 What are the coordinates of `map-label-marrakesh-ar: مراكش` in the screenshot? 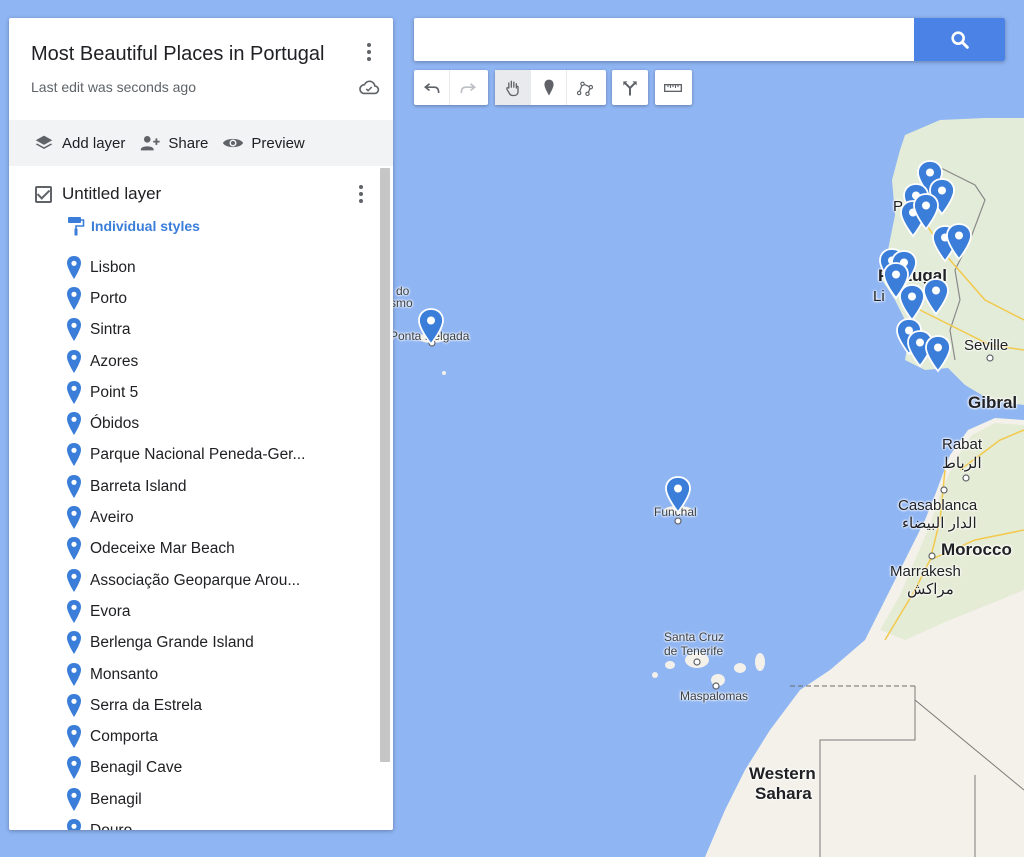 It's located at (930, 589).